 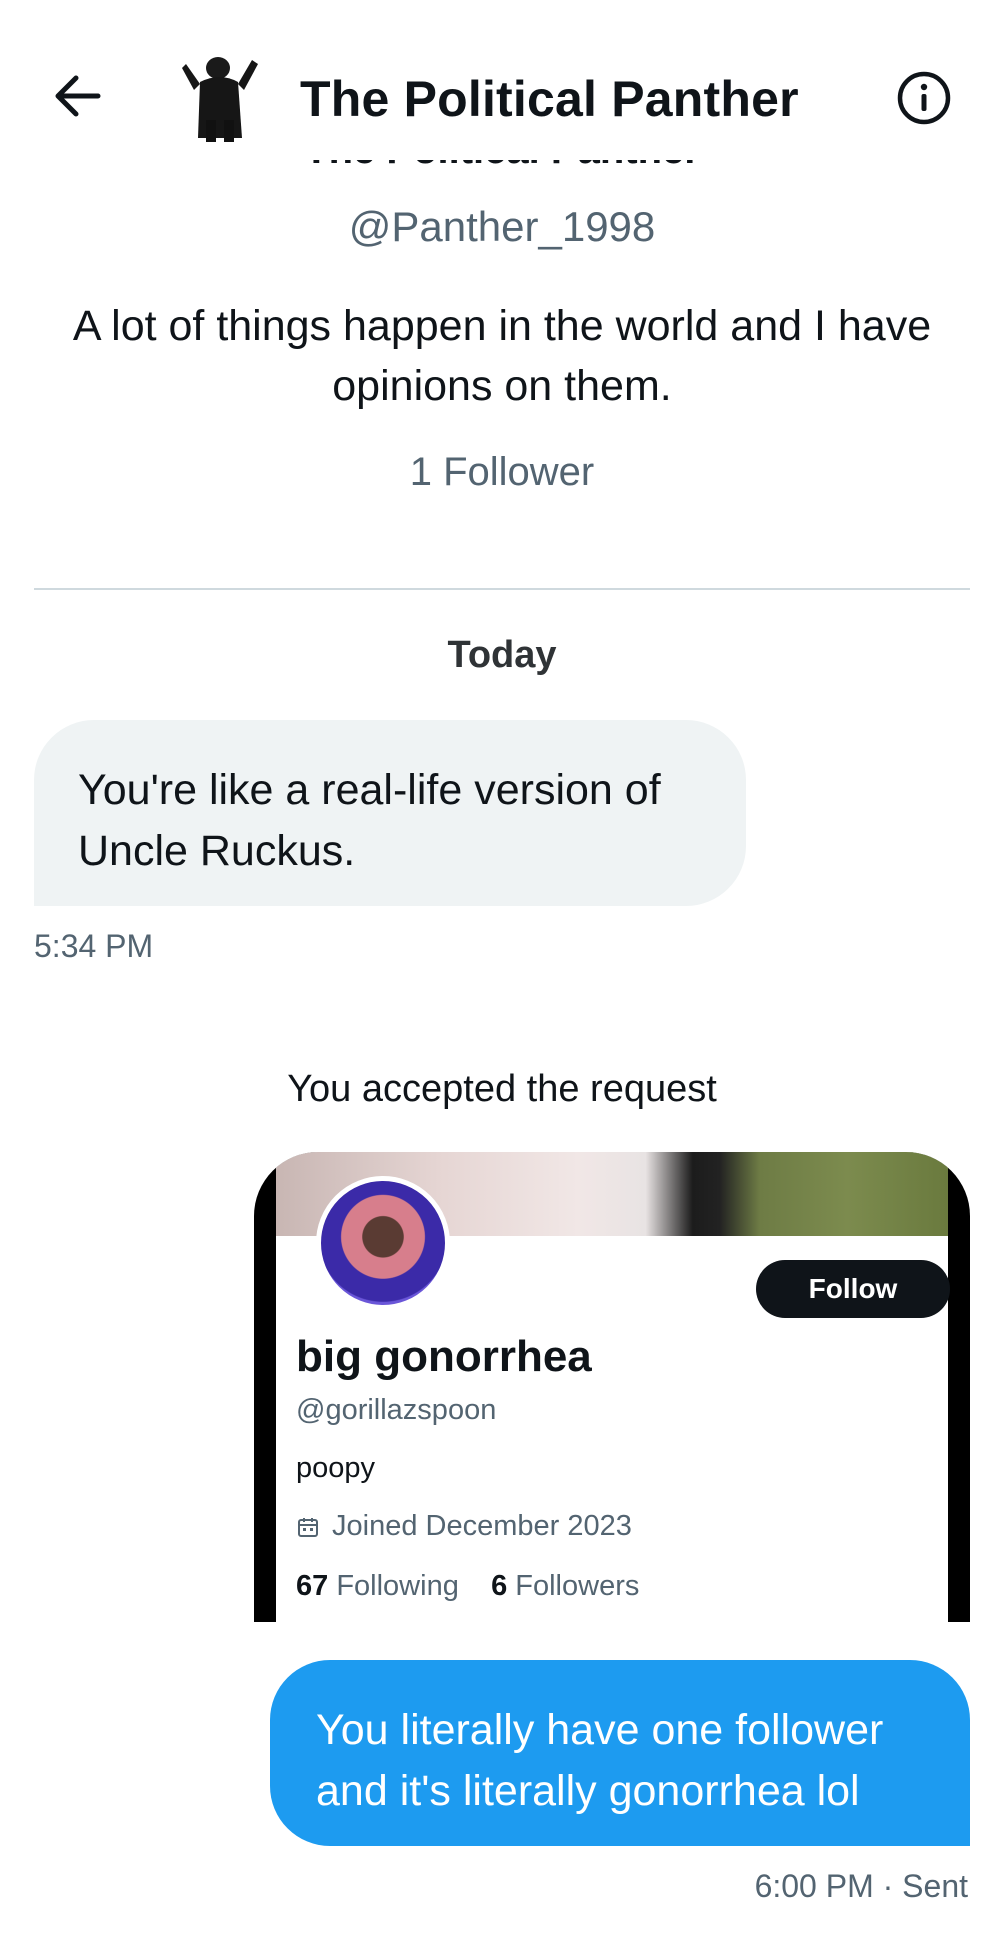 What do you see at coordinates (853, 1289) in the screenshot?
I see `follow-button: Follow` at bounding box center [853, 1289].